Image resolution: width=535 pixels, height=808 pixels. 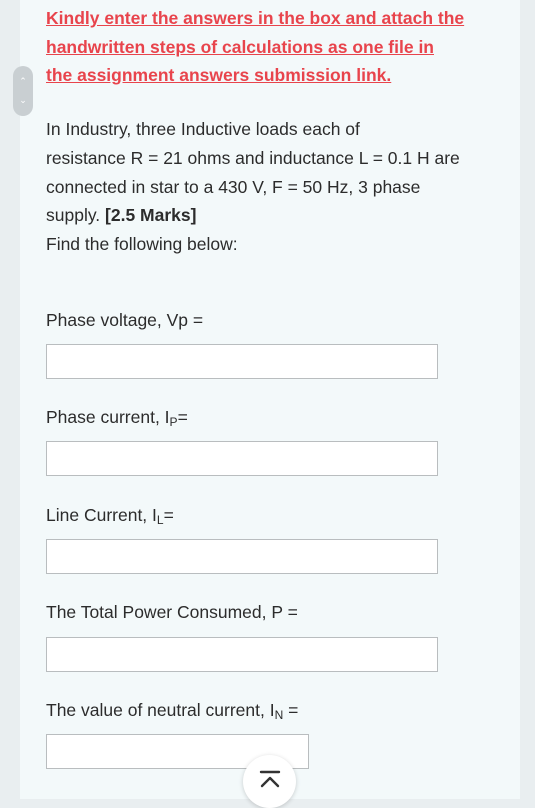 I want to click on label-subscript: N, so click(x=279, y=715).